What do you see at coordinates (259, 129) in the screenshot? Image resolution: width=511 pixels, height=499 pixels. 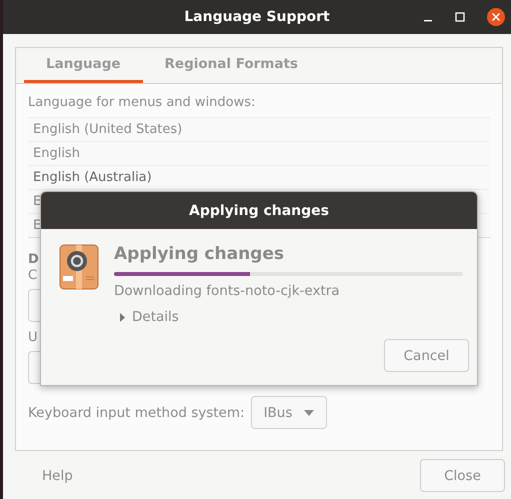 I see `language-item: English (United States)` at bounding box center [259, 129].